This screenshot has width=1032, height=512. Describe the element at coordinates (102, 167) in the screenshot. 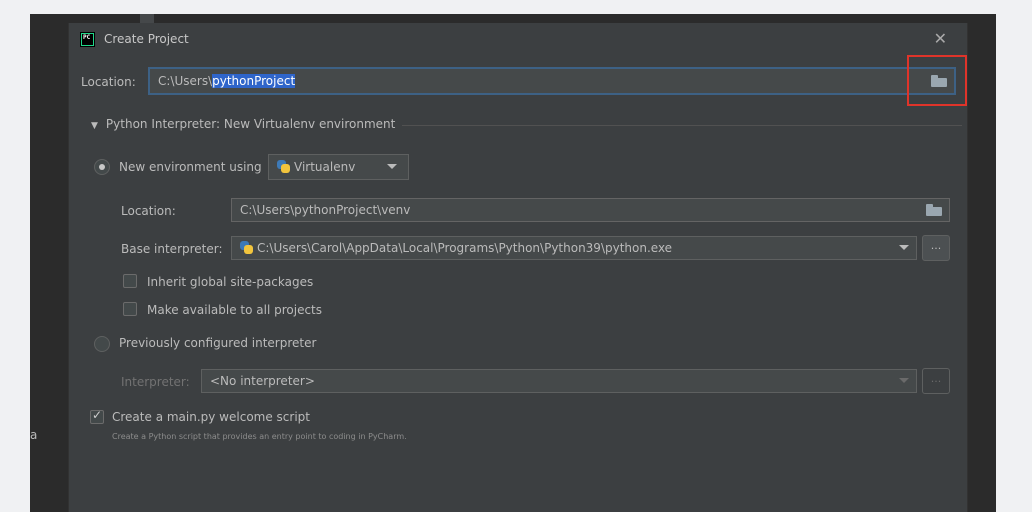

I see `new-environment-radio` at that location.